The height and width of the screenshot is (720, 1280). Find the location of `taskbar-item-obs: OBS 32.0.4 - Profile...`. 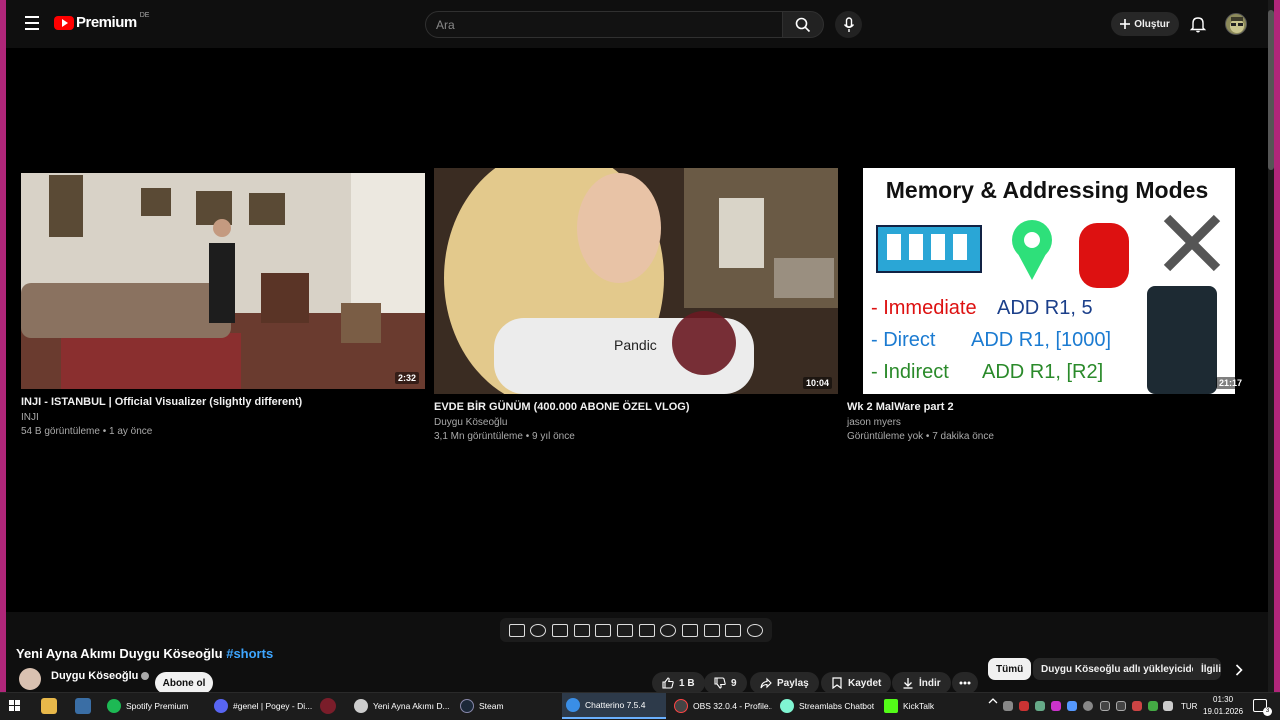

taskbar-item-obs: OBS 32.0.4 - Profile... is located at coordinates (721, 706).